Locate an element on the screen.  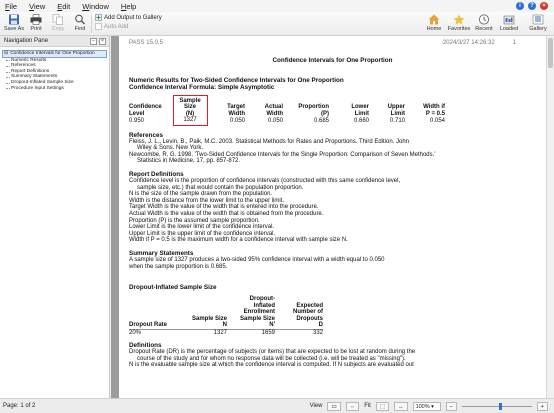
col-lower-limit: Lower Limit is located at coordinates (360, 110).